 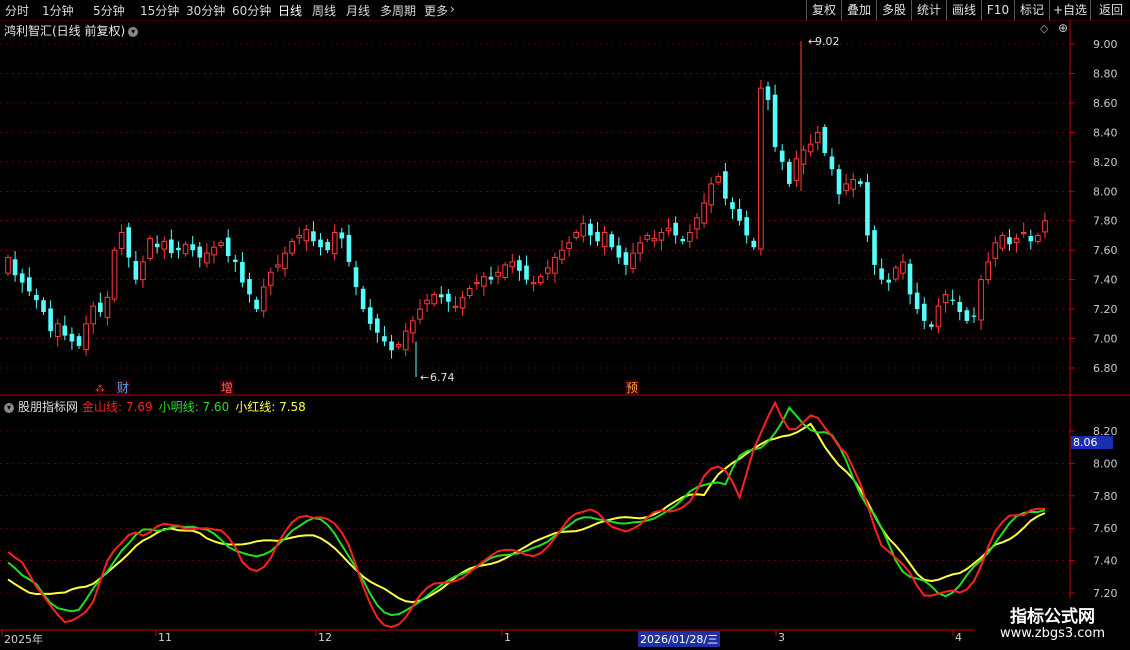 I want to click on indicator-tick-label: 8.00, so click(x=1105, y=463).